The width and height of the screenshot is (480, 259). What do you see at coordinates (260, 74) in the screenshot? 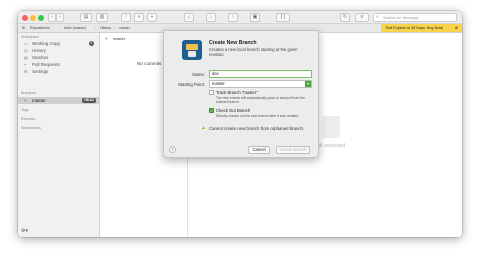
I see `branch-name-field: dev` at bounding box center [260, 74].